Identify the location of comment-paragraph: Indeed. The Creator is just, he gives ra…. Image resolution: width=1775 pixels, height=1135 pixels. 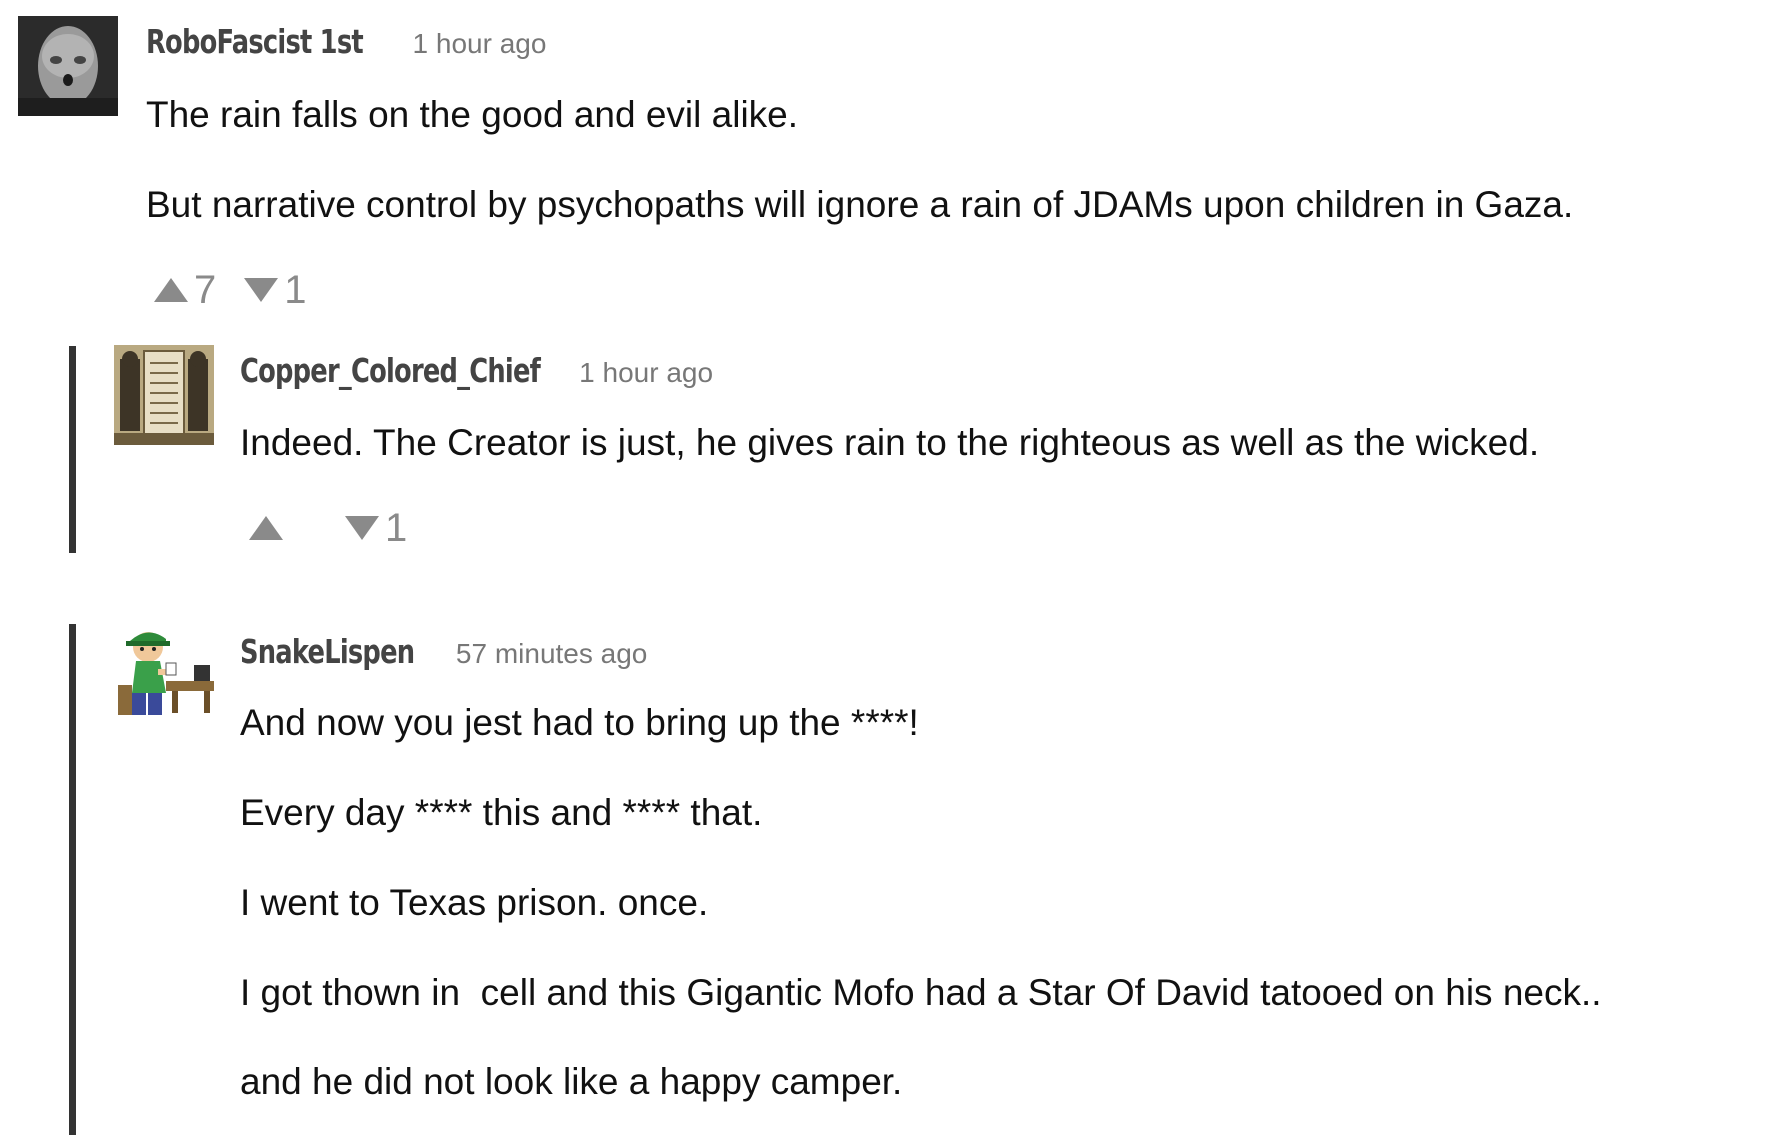
(890, 442).